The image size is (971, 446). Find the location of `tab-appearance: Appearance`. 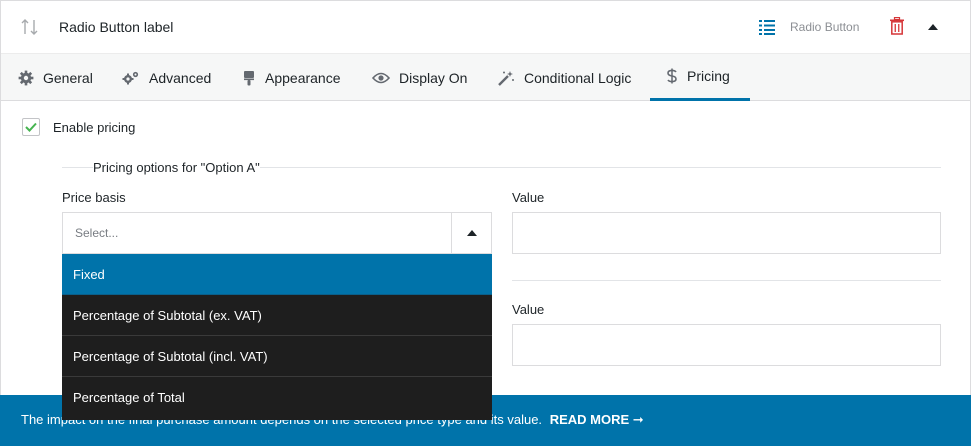

tab-appearance: Appearance is located at coordinates (291, 77).